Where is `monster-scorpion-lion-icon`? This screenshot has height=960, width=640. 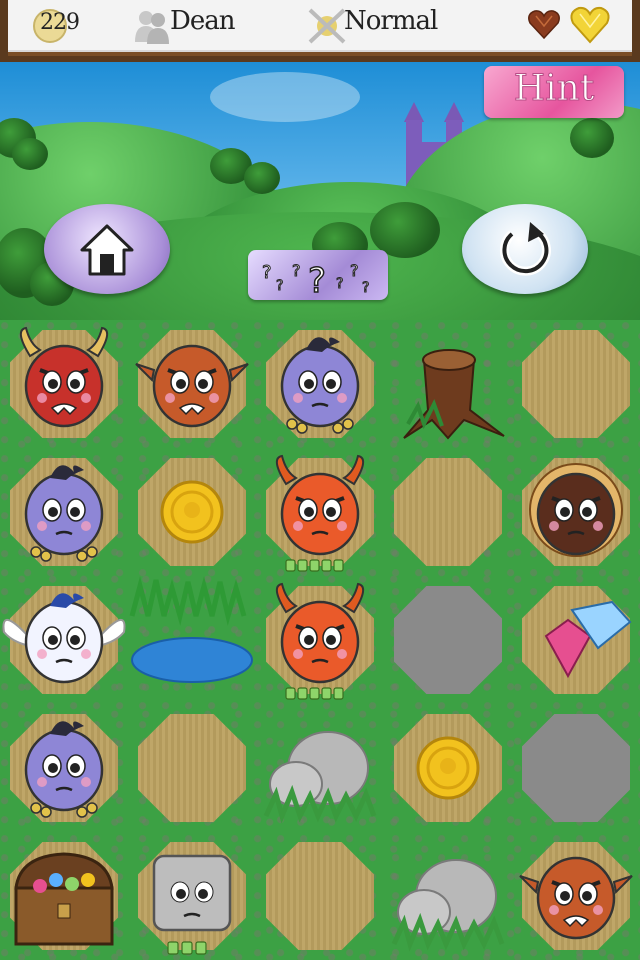
monster-scorpion-lion-icon is located at coordinates (576, 510).